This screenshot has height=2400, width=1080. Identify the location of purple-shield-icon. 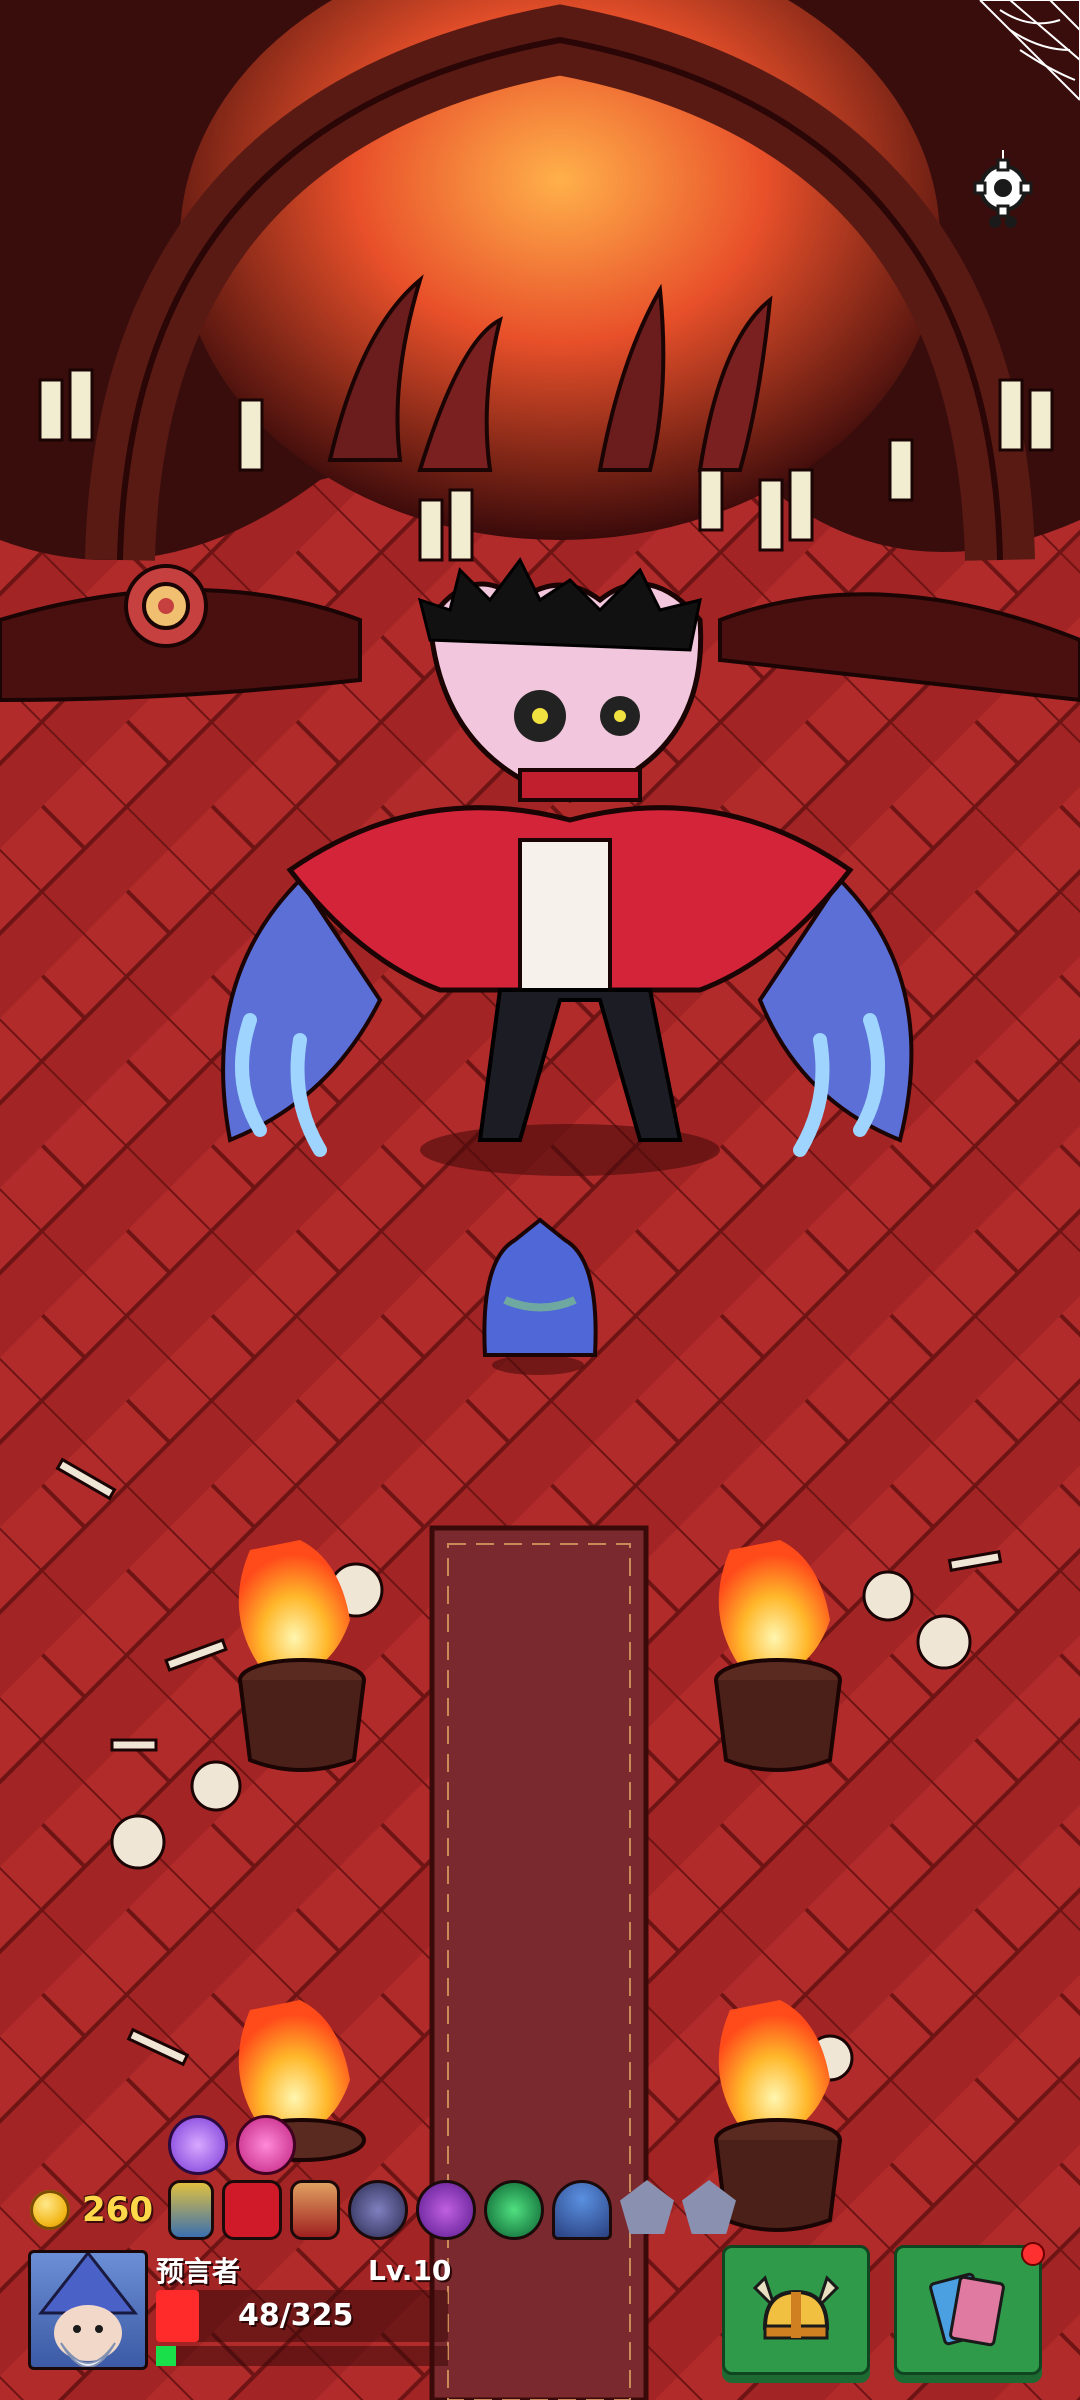
(446, 2210).